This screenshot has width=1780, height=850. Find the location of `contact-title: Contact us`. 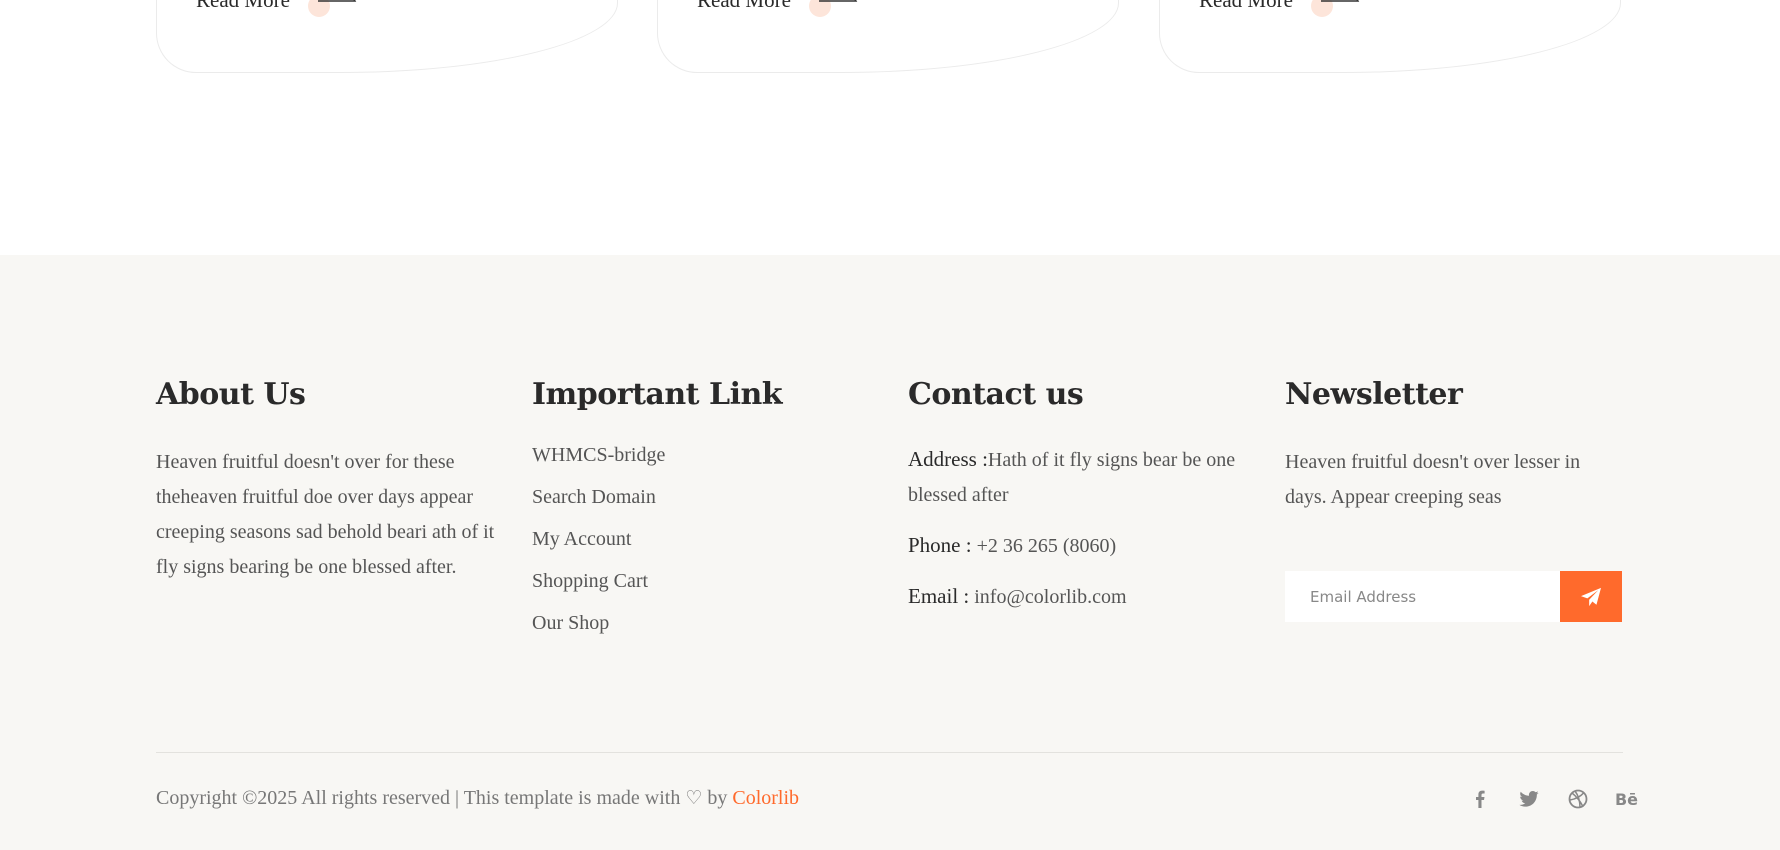

contact-title: Contact us is located at coordinates (996, 394).